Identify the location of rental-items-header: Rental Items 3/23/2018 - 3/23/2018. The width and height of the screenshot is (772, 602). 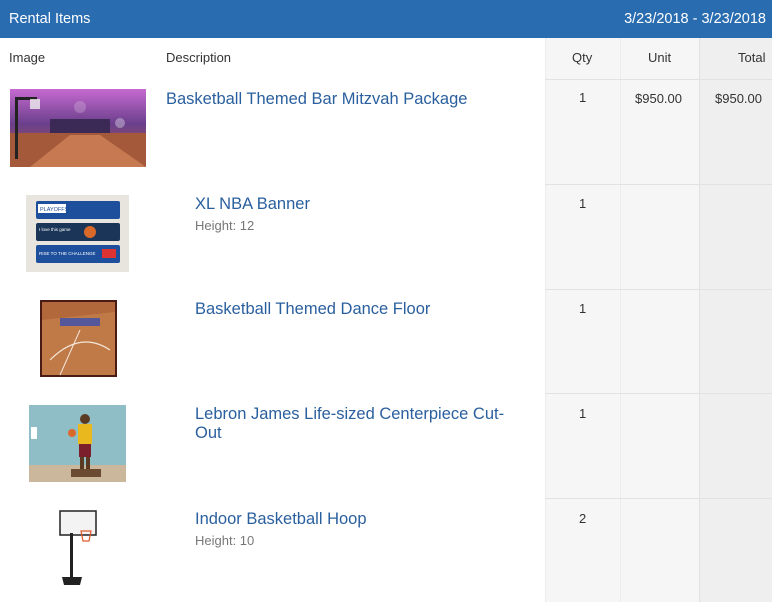
(386, 19).